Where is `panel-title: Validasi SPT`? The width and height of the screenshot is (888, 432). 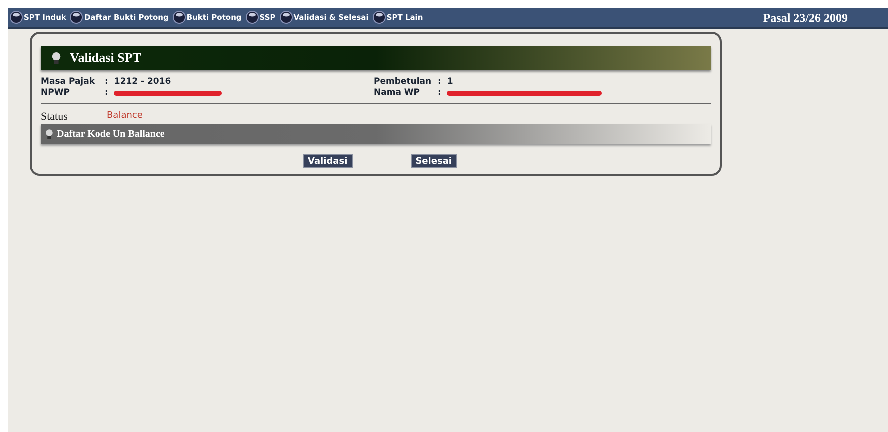
panel-title: Validasi SPT is located at coordinates (106, 58).